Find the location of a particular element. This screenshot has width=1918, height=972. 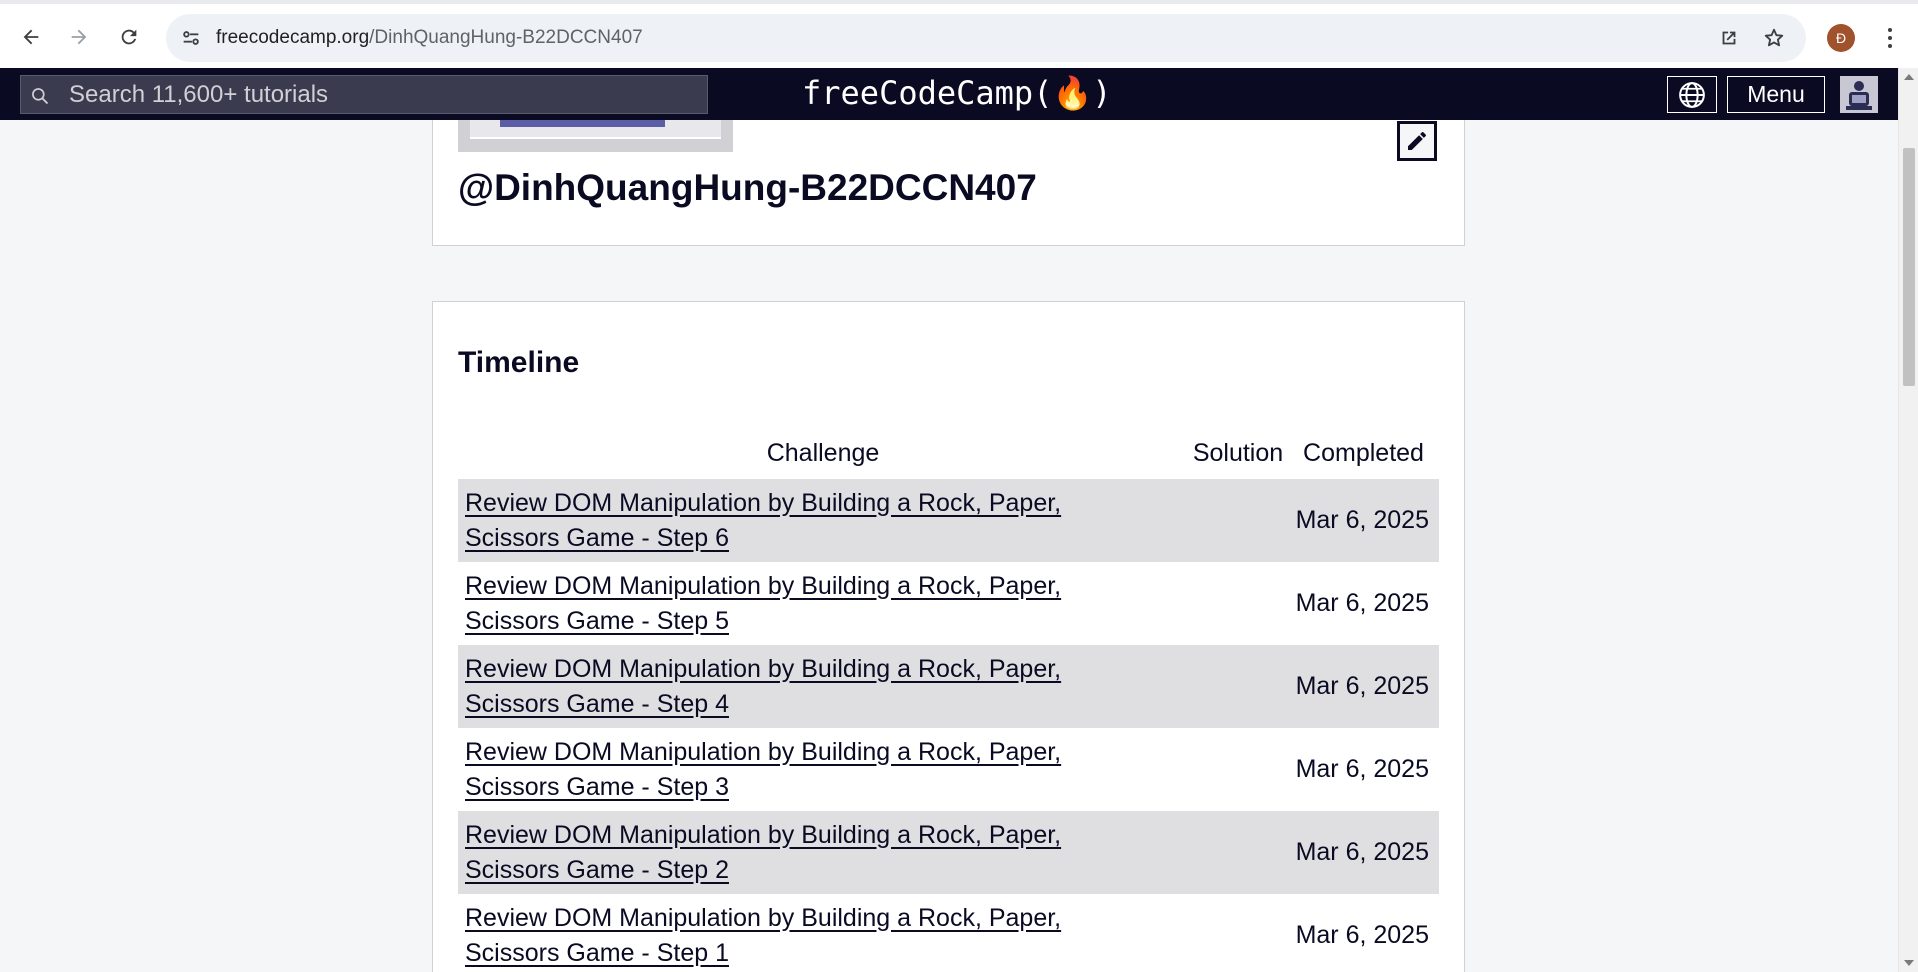

header-challenge: Challenge is located at coordinates (823, 452).